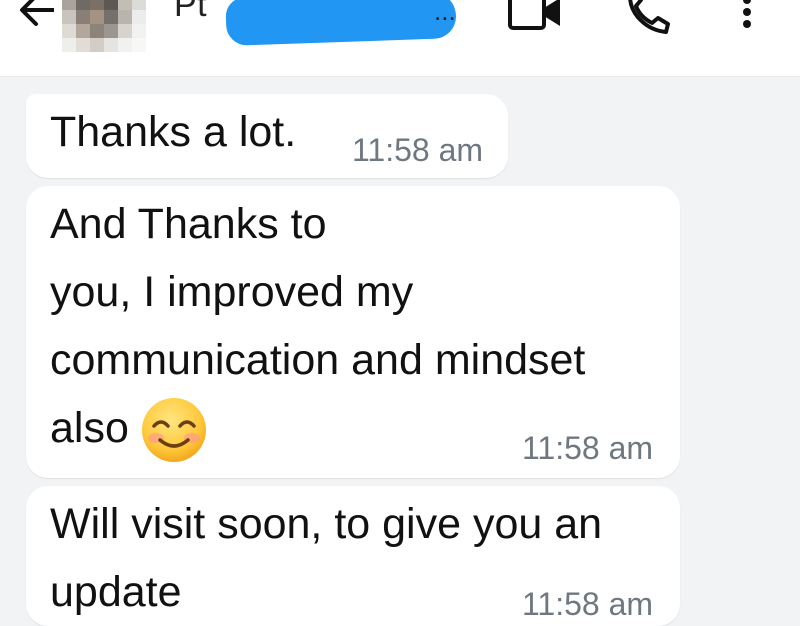 The width and height of the screenshot is (800, 626). What do you see at coordinates (105, 30) in the screenshot?
I see `avatar` at bounding box center [105, 30].